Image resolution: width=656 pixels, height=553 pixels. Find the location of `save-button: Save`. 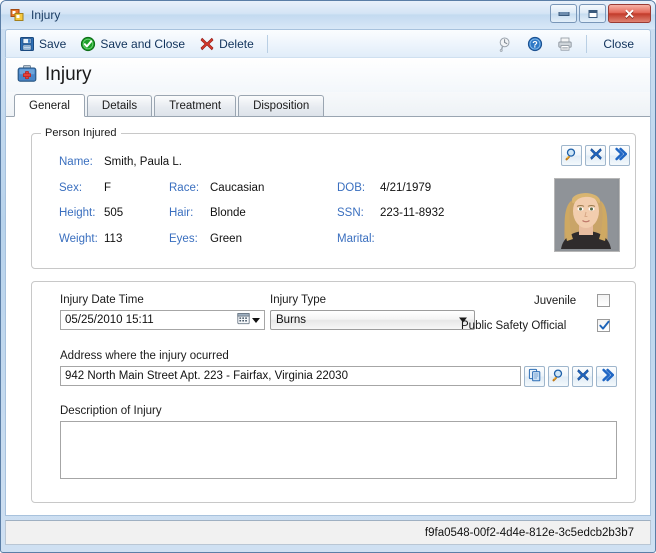

save-button: Save is located at coordinates (42, 44).